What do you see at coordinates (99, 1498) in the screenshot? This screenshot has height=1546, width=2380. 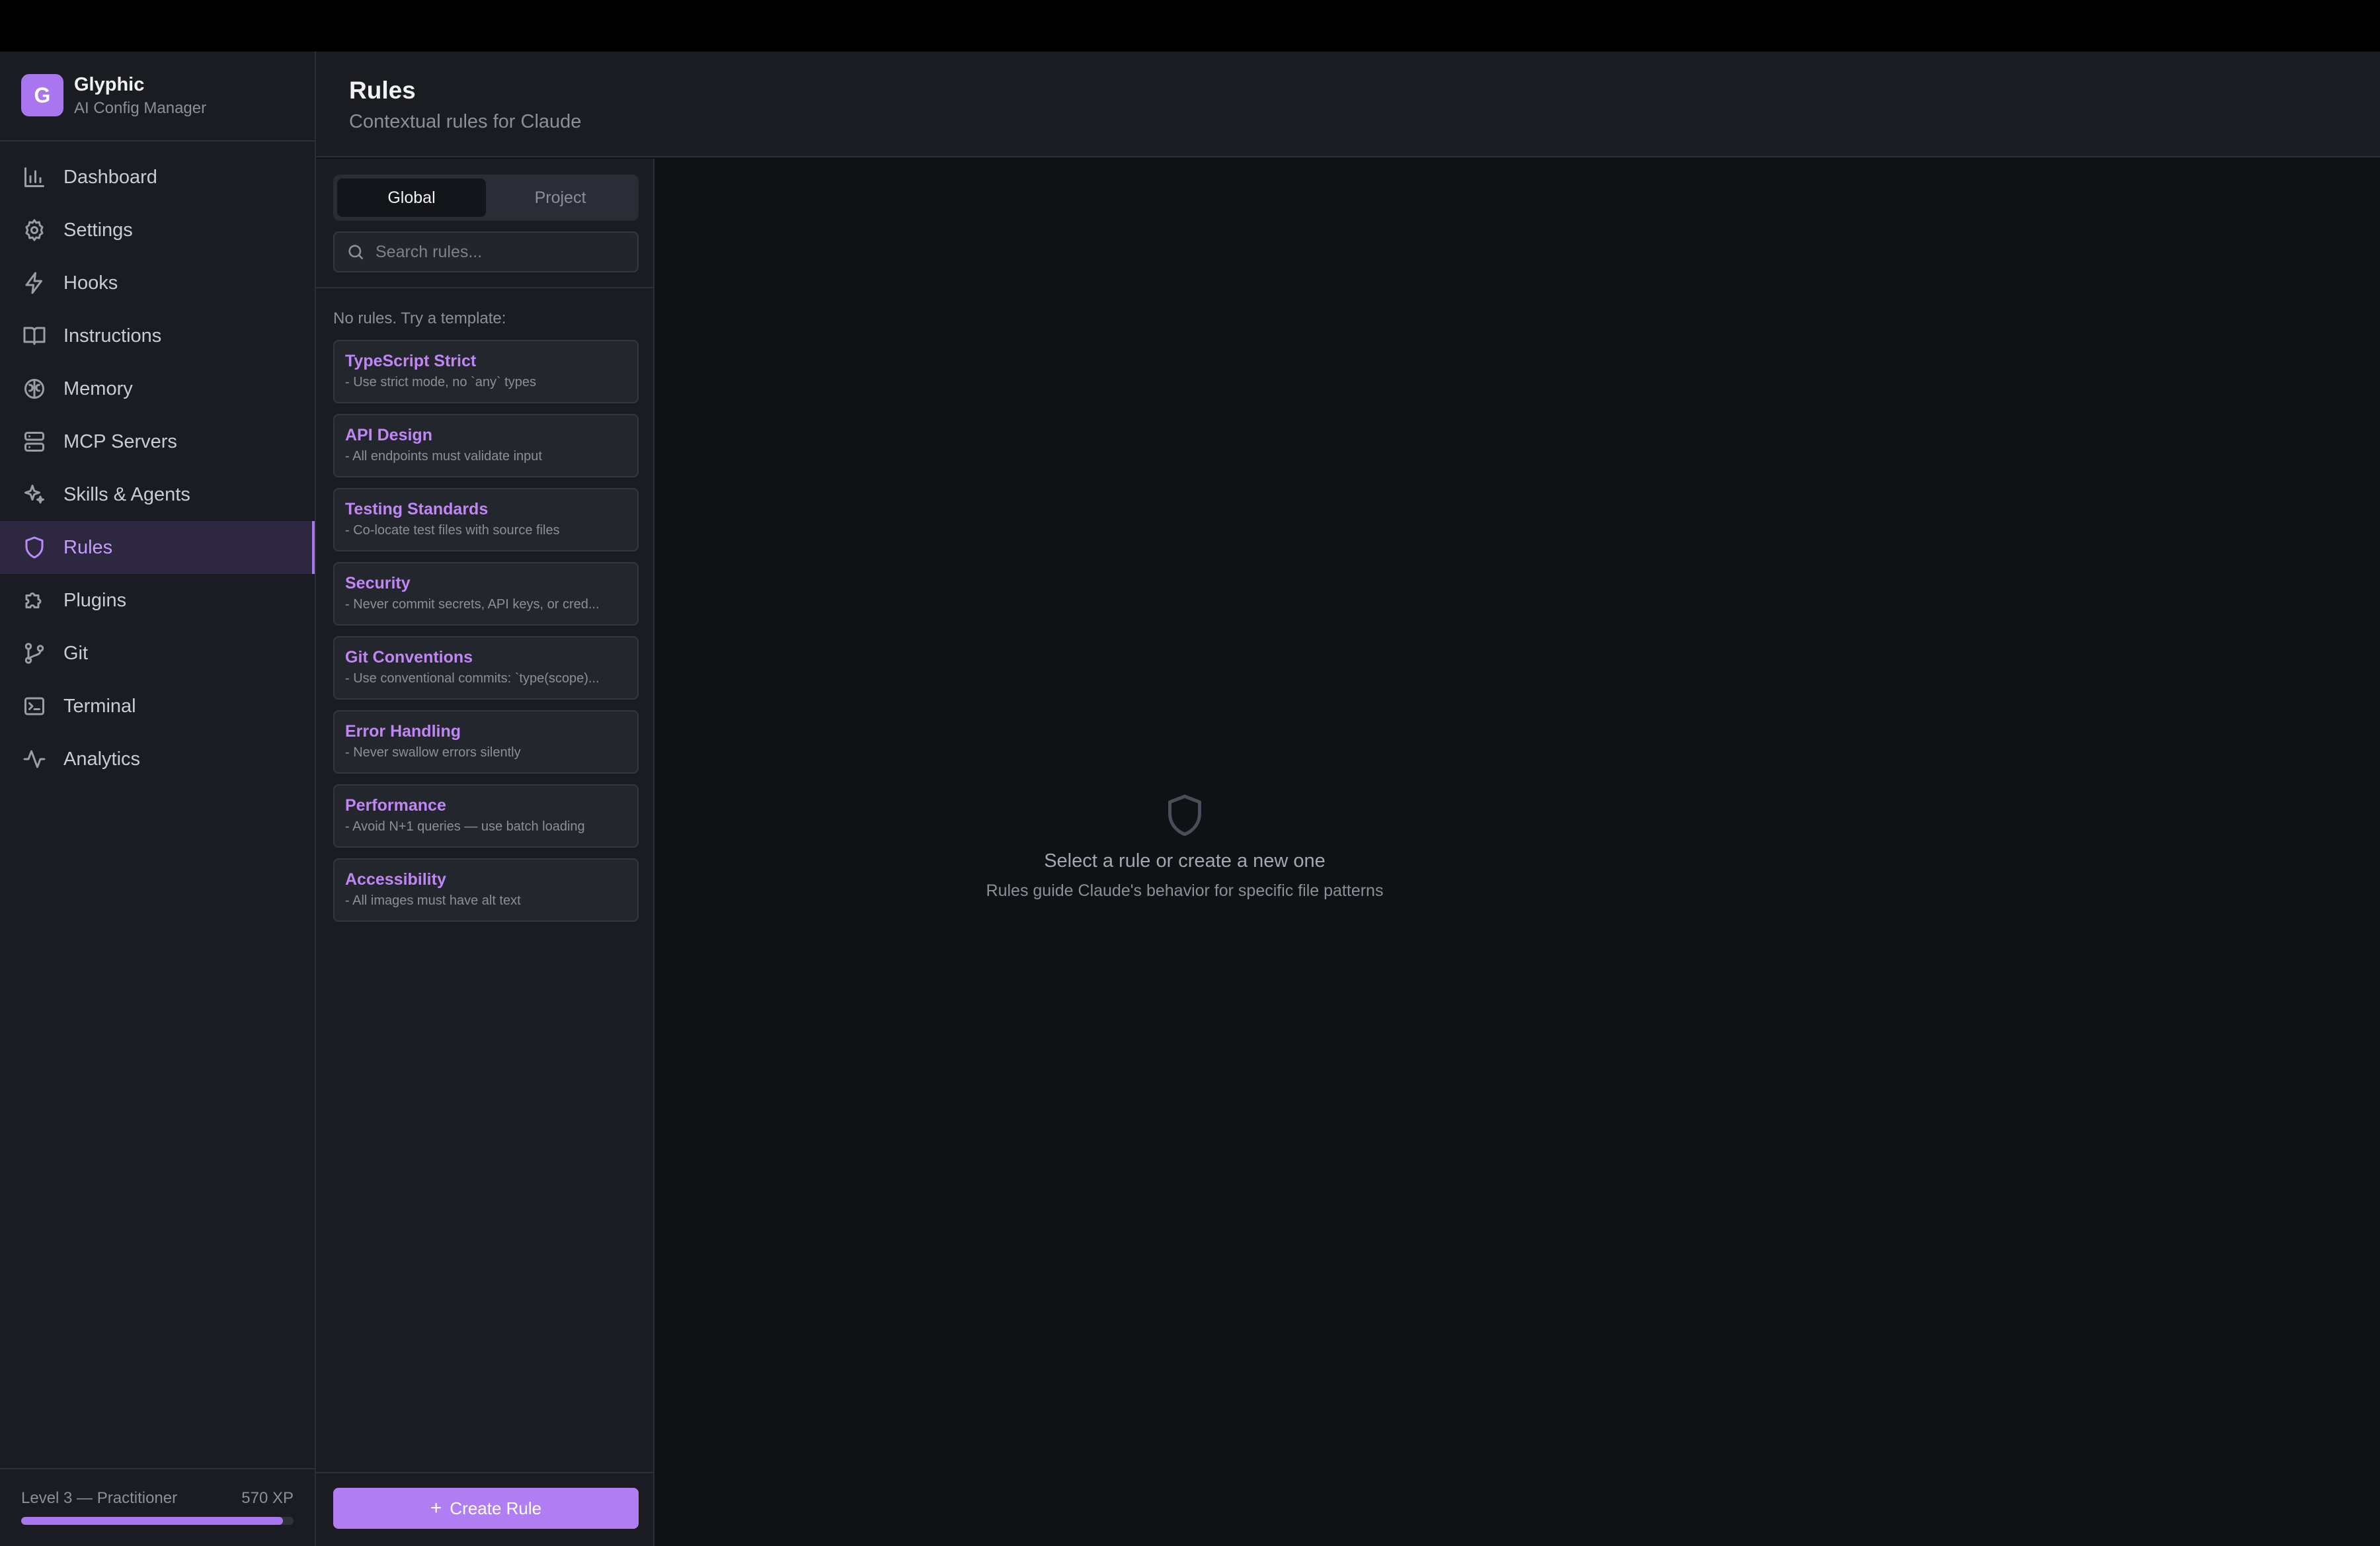 I see `xp-level-label: Level 3 — Practitioner` at bounding box center [99, 1498].